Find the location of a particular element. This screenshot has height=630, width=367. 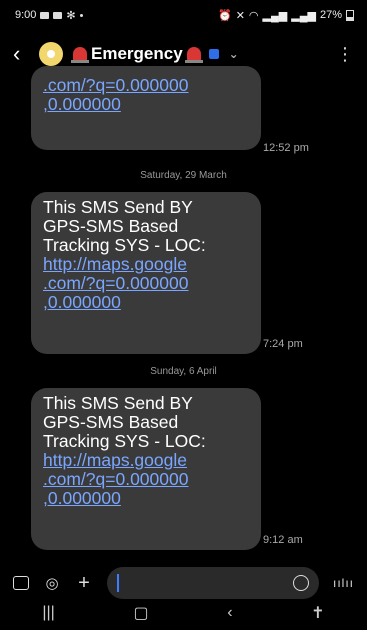

alarm-icon: ⏰ is located at coordinates (225, 15).